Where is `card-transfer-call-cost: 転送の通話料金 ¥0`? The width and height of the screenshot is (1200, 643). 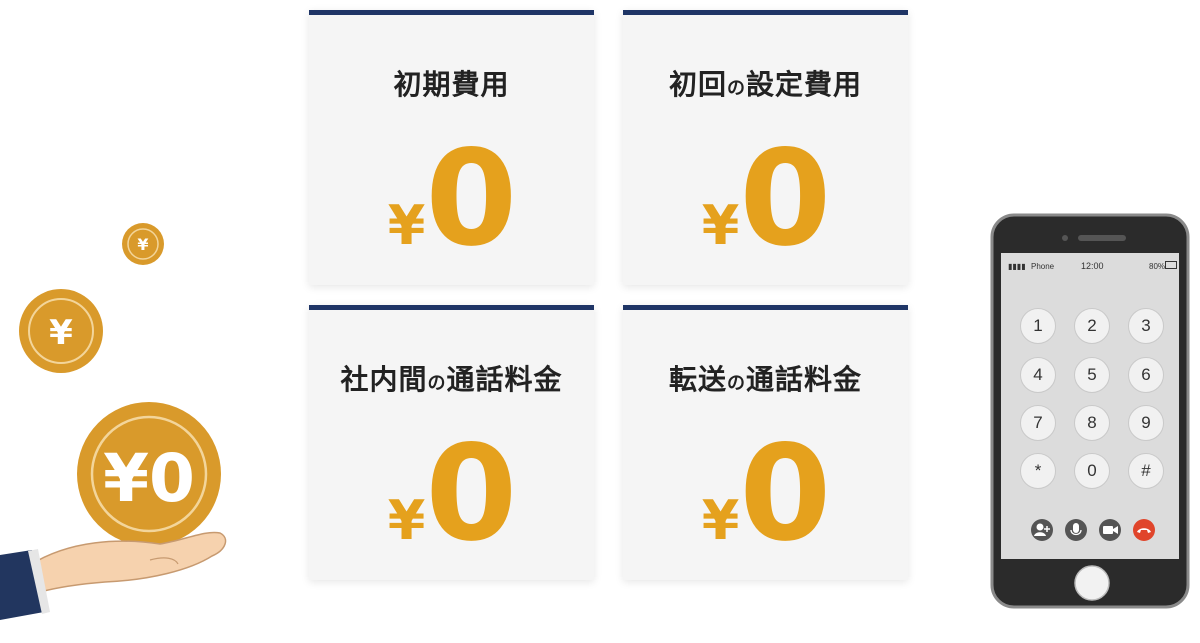 card-transfer-call-cost: 転送の通話料金 ¥0 is located at coordinates (765, 442).